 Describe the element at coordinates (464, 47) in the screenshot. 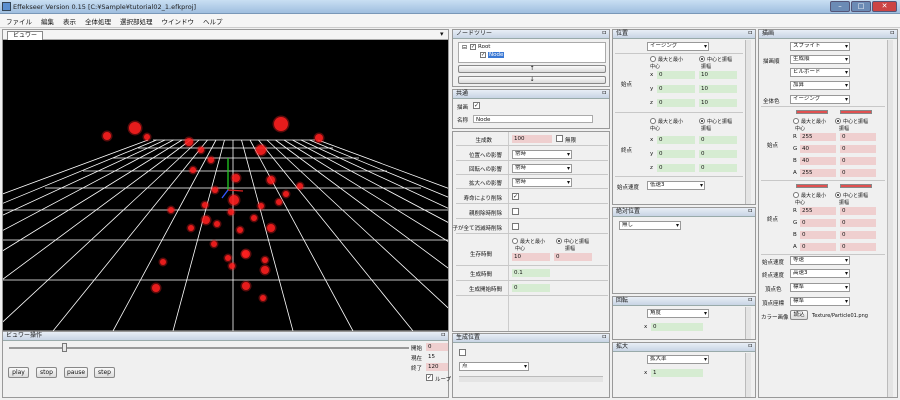

I see `collapse-icon: ⊟` at that location.